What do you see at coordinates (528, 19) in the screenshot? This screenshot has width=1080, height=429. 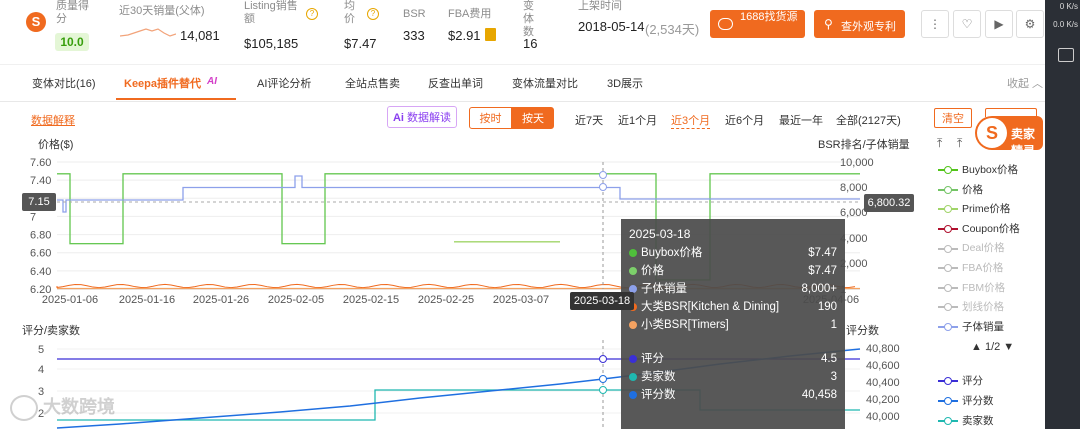 I see `variants-label: 变体数` at bounding box center [528, 19].